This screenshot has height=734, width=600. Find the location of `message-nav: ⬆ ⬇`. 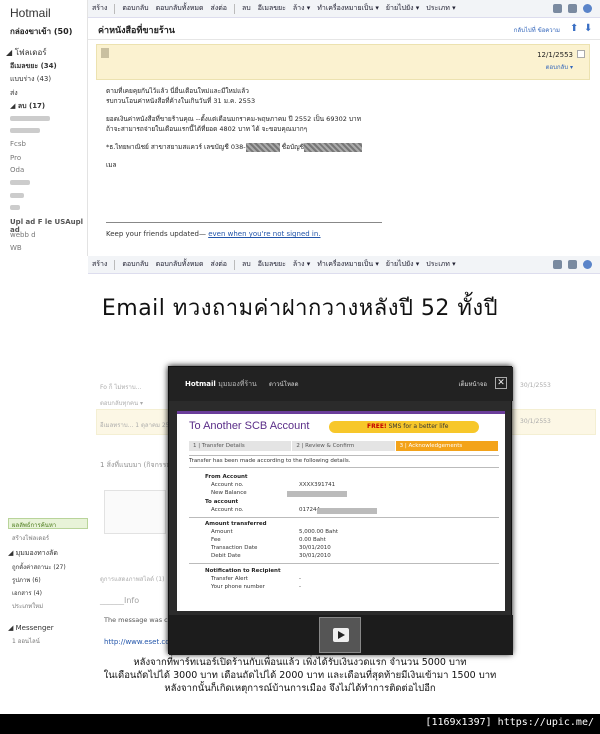

message-nav: ⬆ ⬇ is located at coordinates (582, 29).